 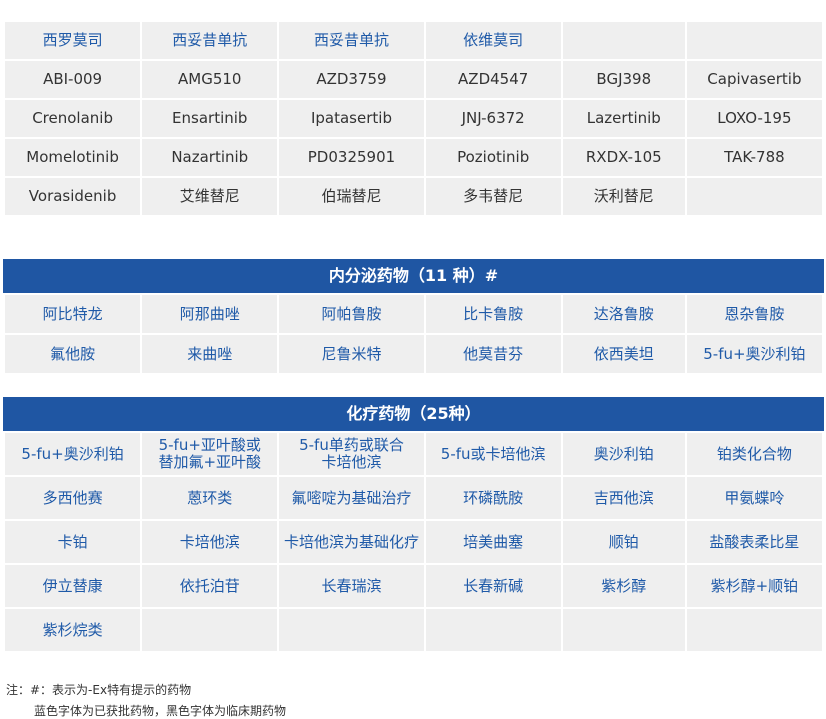 What do you see at coordinates (99, 690) in the screenshot?
I see `footnote-legend: 注：#：表示为-Ex特有提示的药物` at bounding box center [99, 690].